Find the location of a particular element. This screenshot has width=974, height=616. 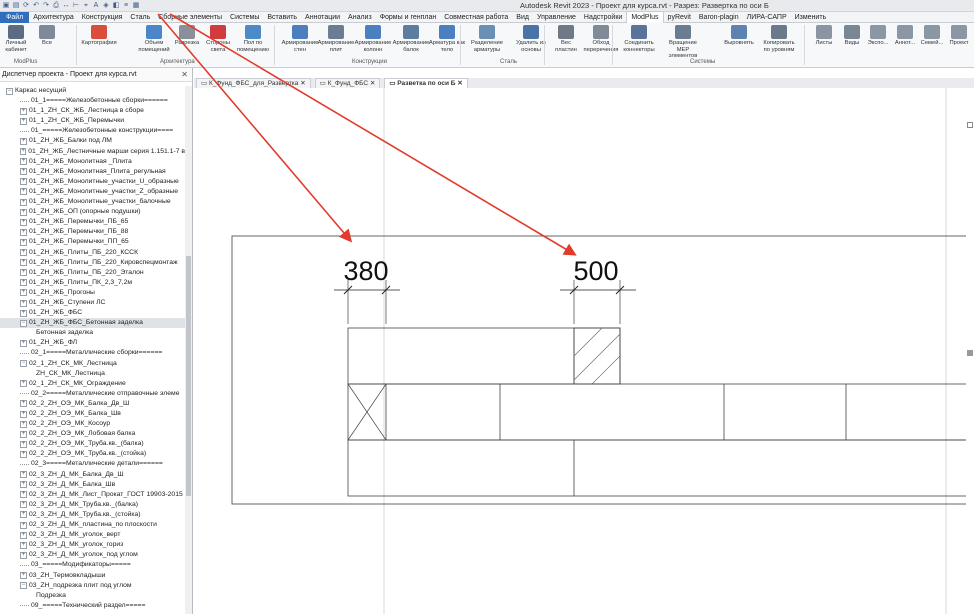

right-toolbar is located at coordinates (970, 351).